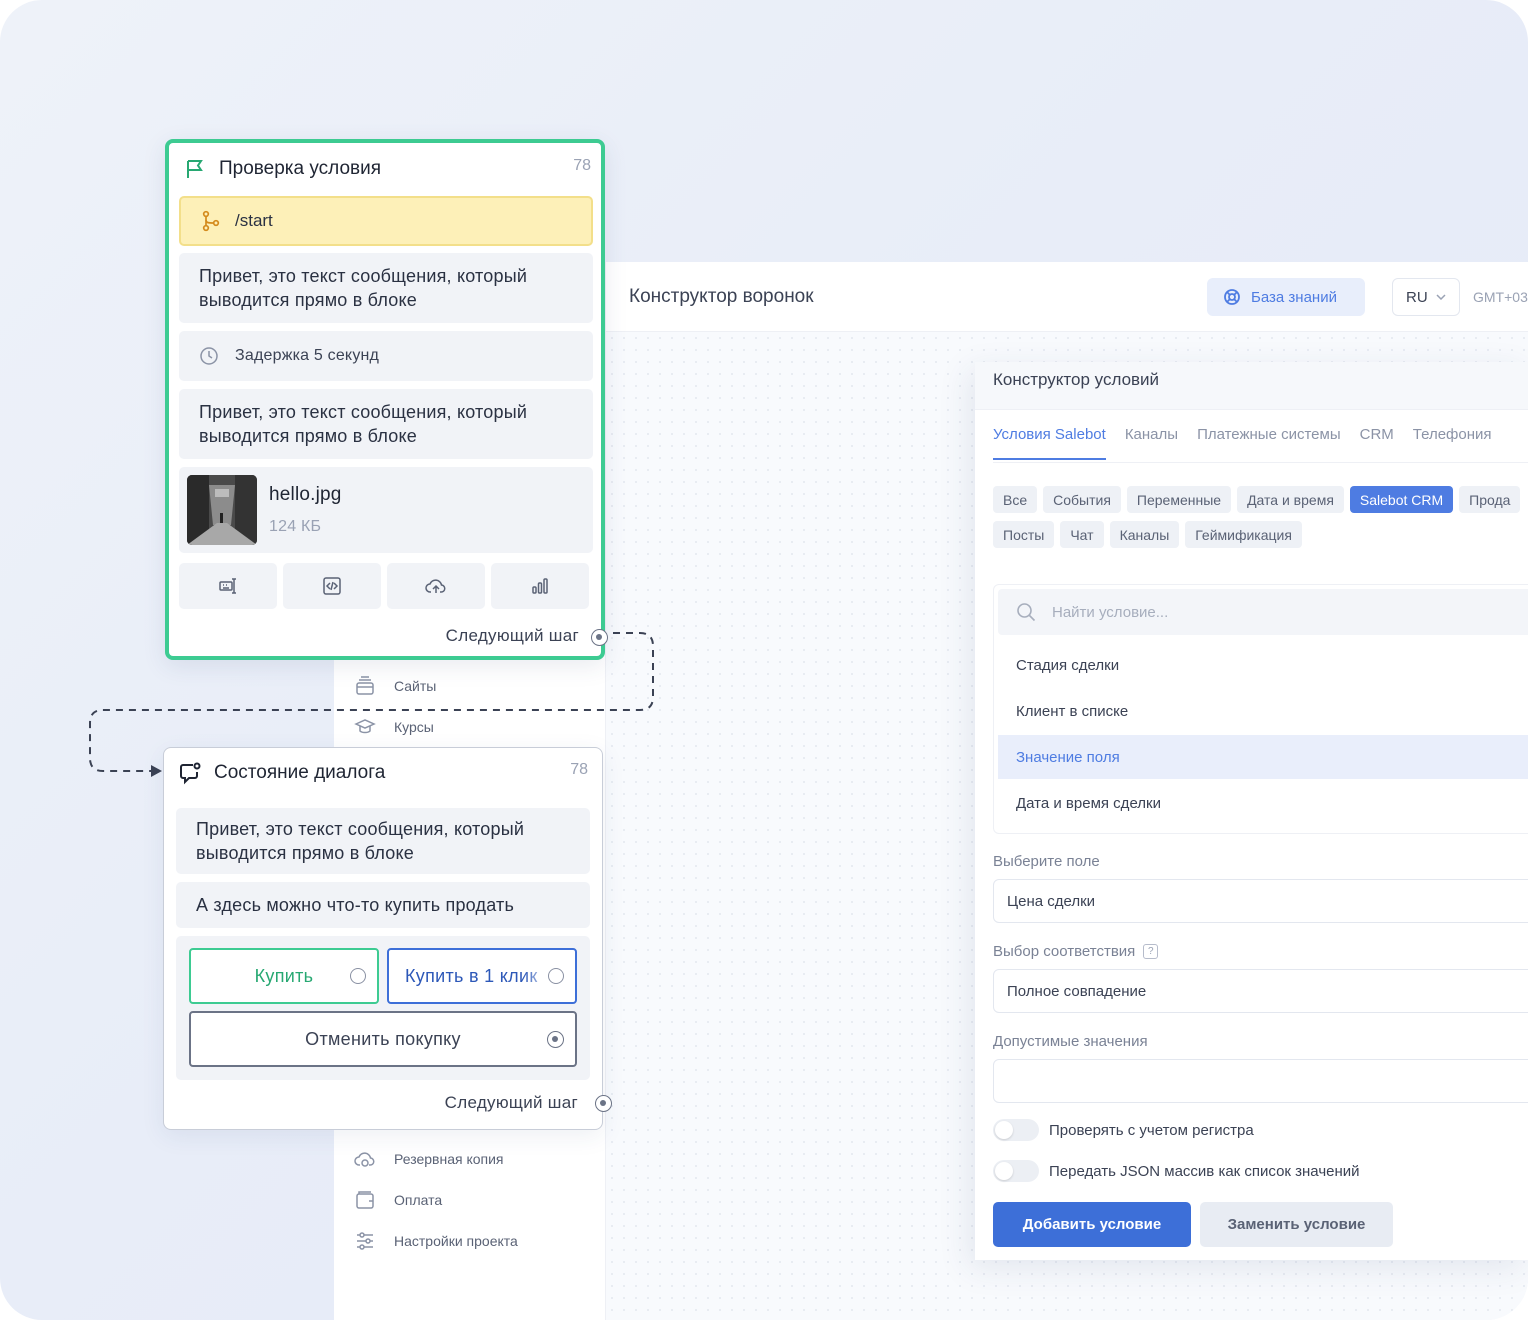  I want to click on card-step-number: 78, so click(579, 769).